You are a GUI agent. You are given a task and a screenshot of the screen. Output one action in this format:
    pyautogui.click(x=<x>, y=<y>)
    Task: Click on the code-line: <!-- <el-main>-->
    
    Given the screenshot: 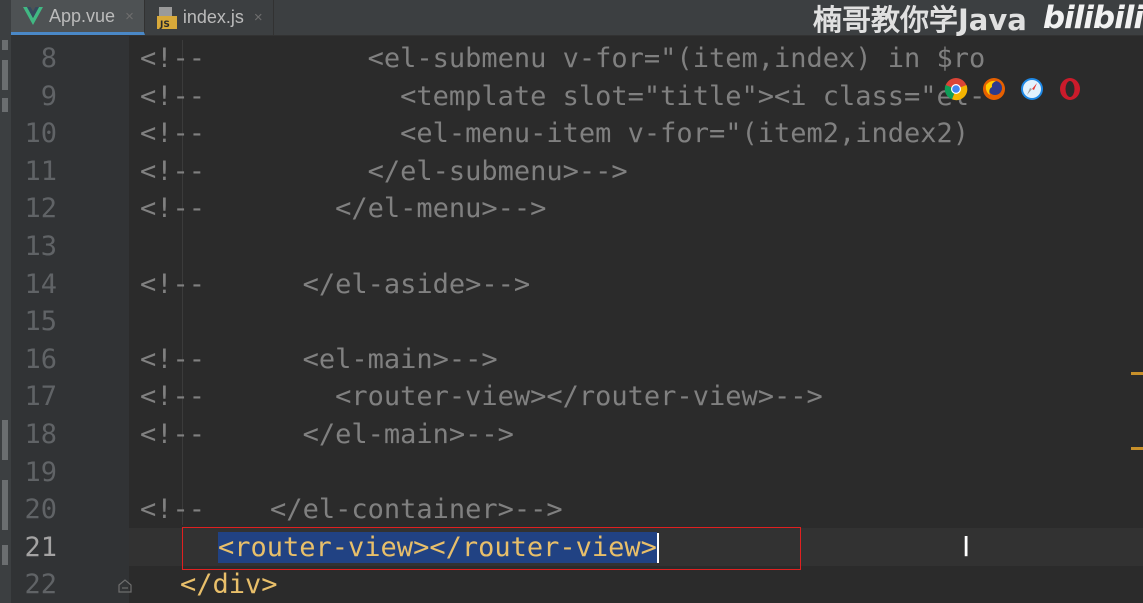 What is the action you would take?
    pyautogui.click(x=319, y=360)
    